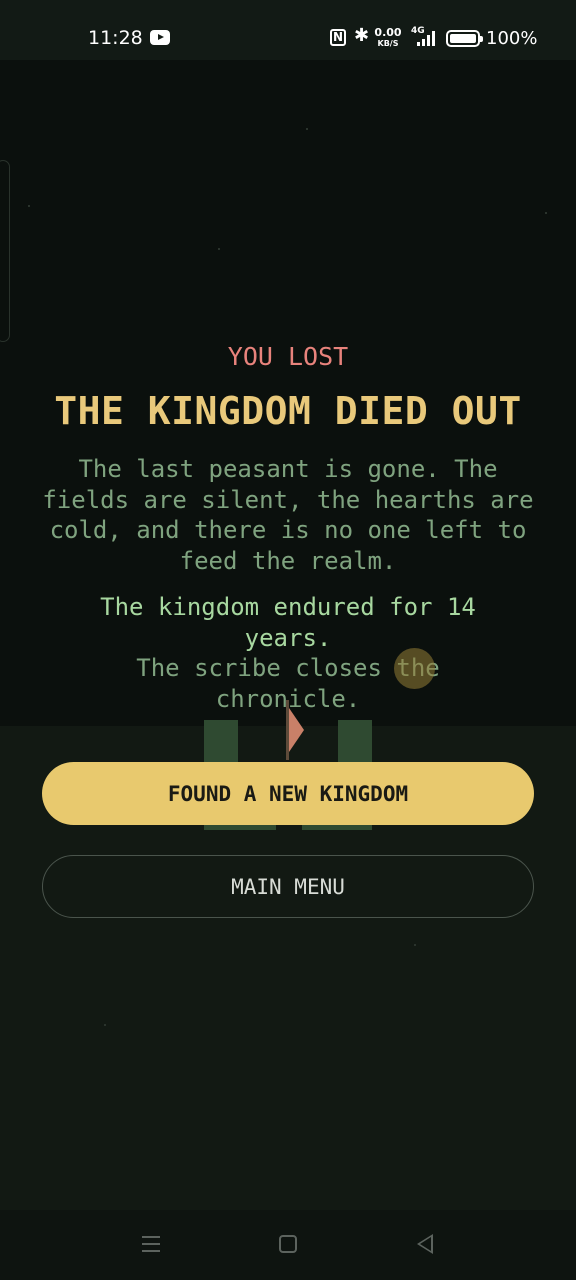  What do you see at coordinates (512, 38) in the screenshot?
I see `battery-percent: 100%` at bounding box center [512, 38].